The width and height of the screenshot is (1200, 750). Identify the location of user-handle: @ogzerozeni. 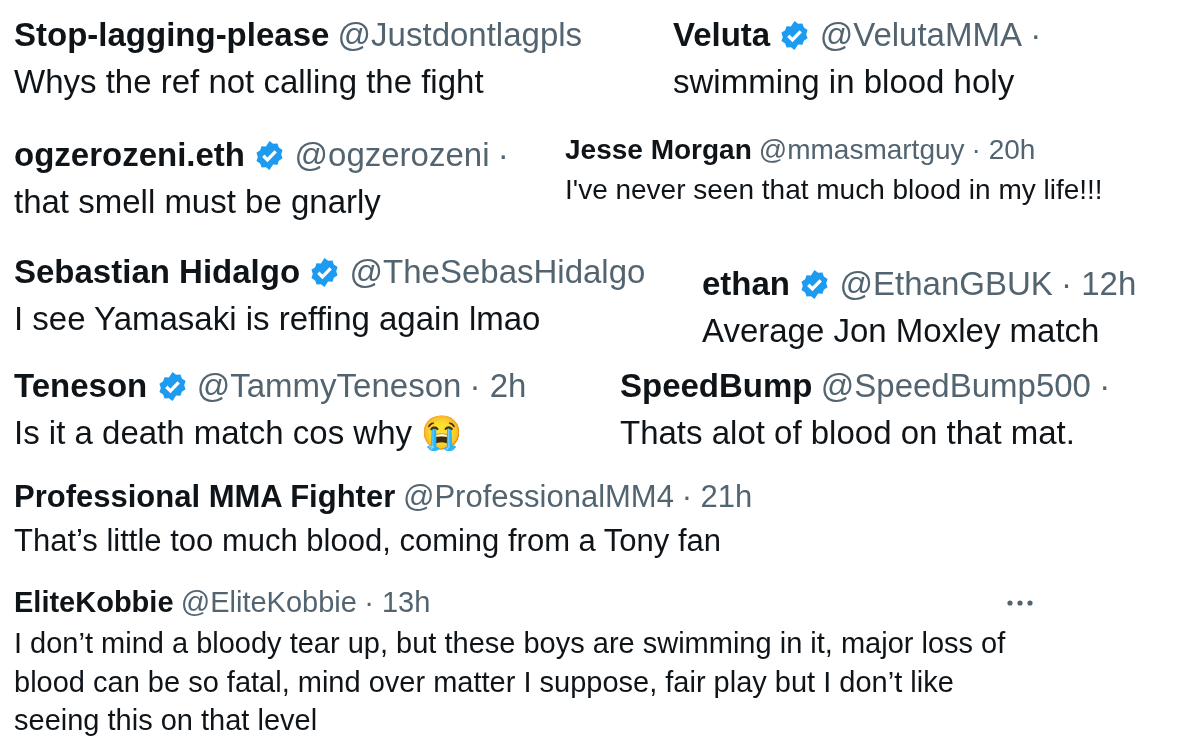
(392, 155).